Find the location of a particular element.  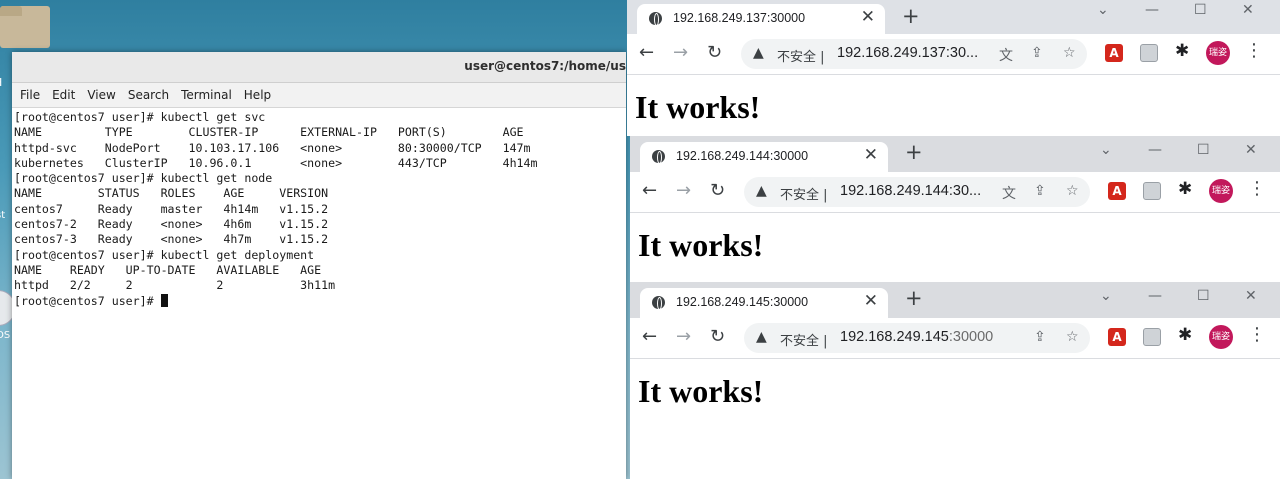

address-bar: ▲ 不安全 | 192.168.249.137:30... 文 ⇪ ☆ is located at coordinates (914, 54).